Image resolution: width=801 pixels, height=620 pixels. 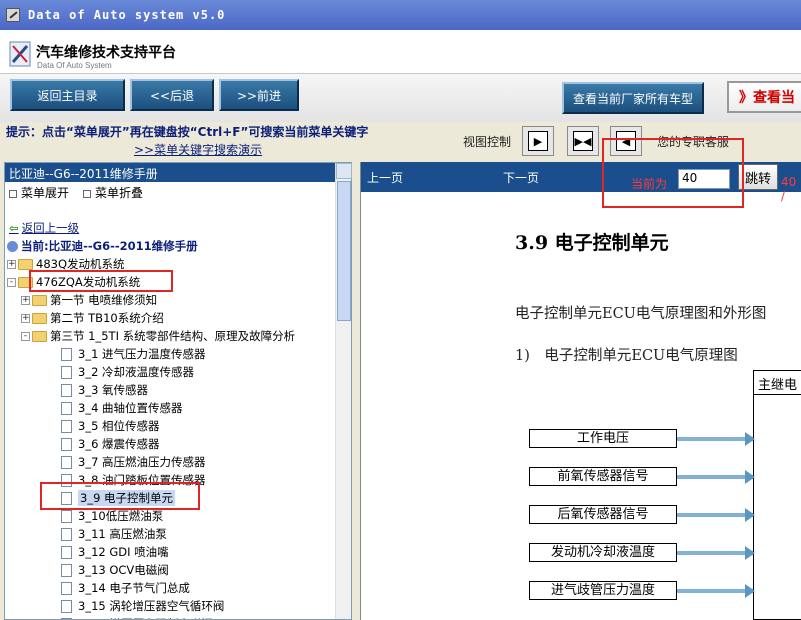 What do you see at coordinates (142, 354) in the screenshot?
I see `tree-item-label: 3_1 进气压力温度传感器` at bounding box center [142, 354].